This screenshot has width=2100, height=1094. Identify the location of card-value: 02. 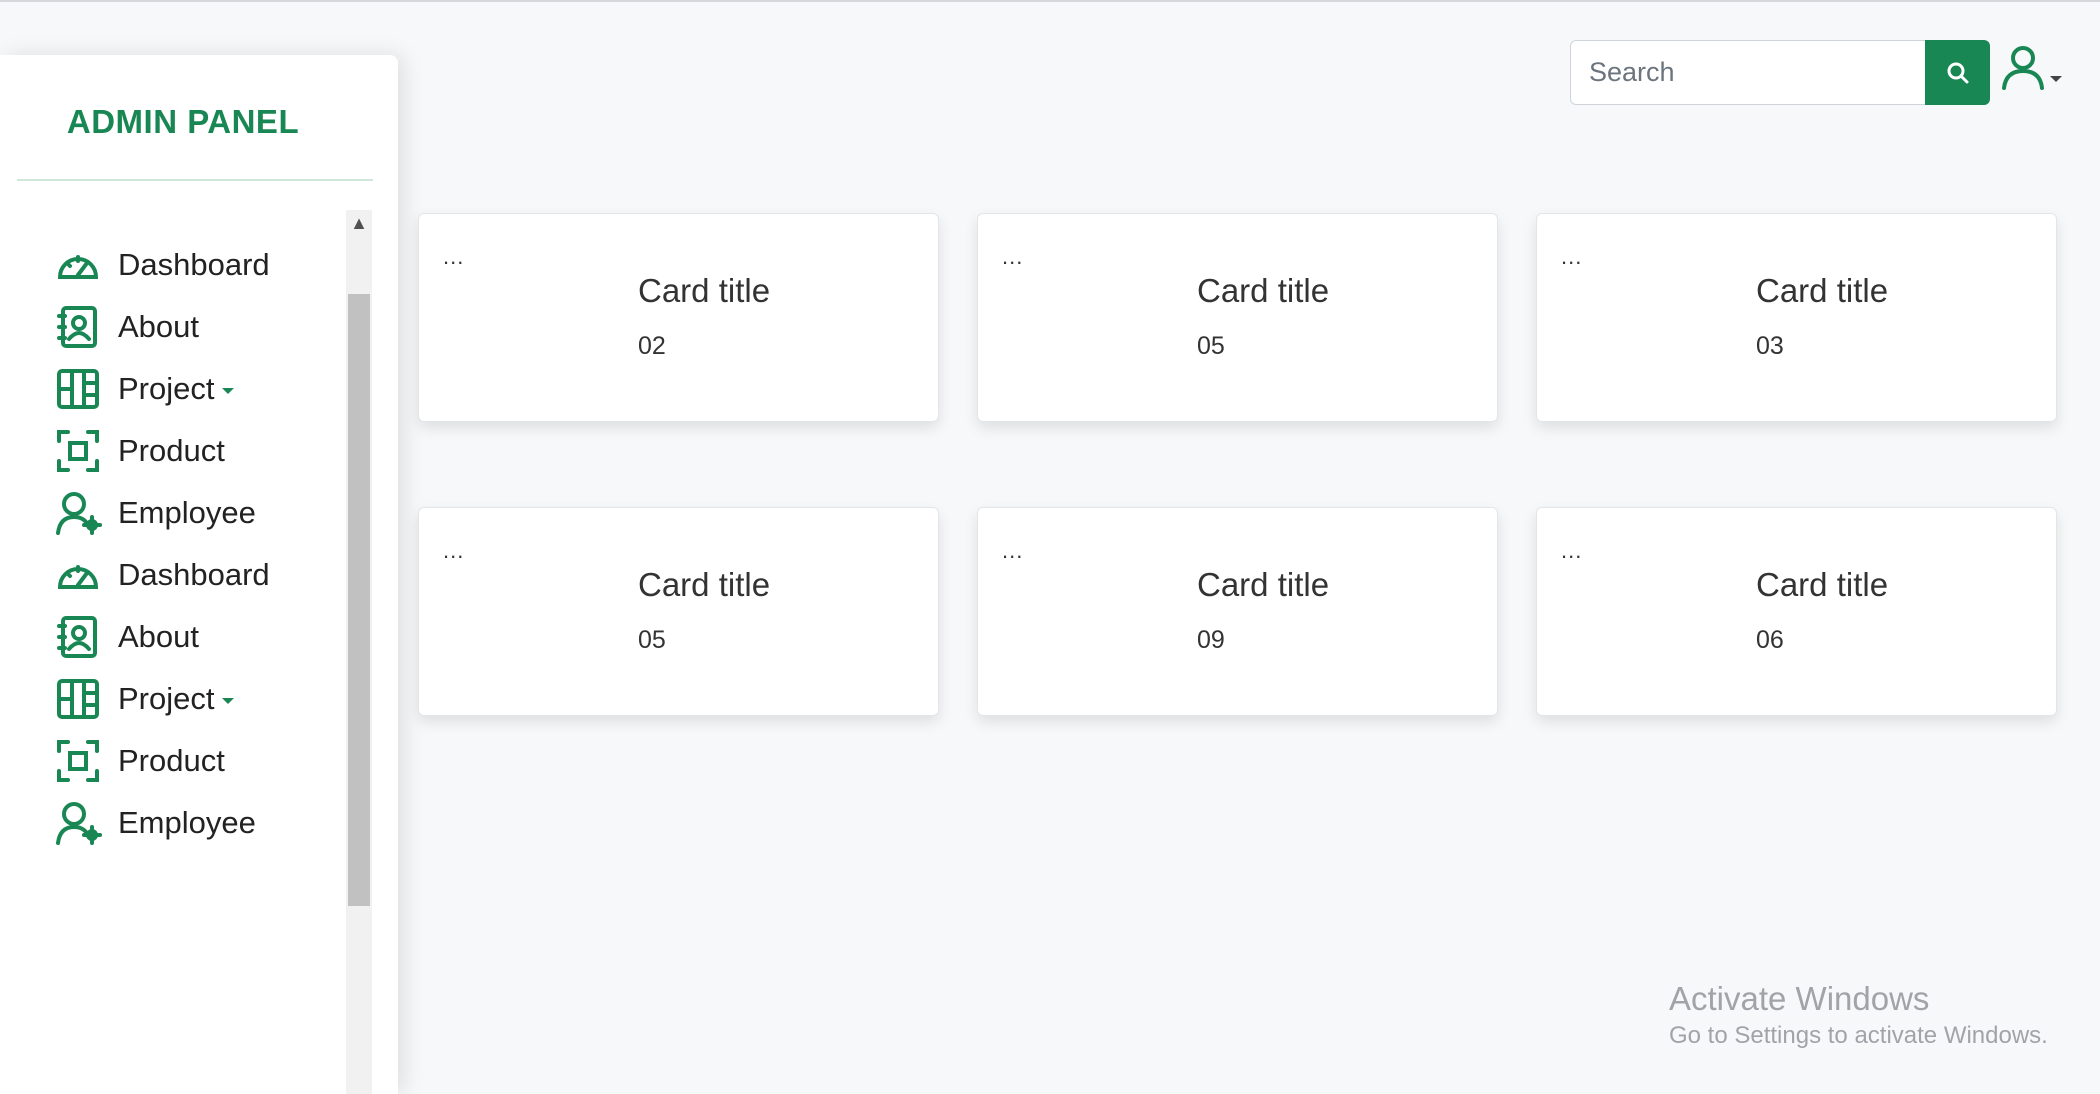
(652, 346).